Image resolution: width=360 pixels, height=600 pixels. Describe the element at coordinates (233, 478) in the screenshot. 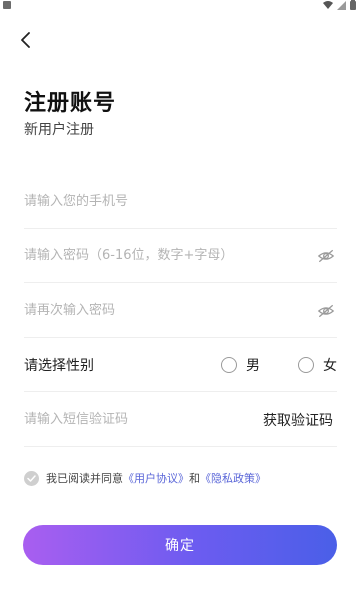

I see `privacy-policy-link: 《隐私政策》` at that location.